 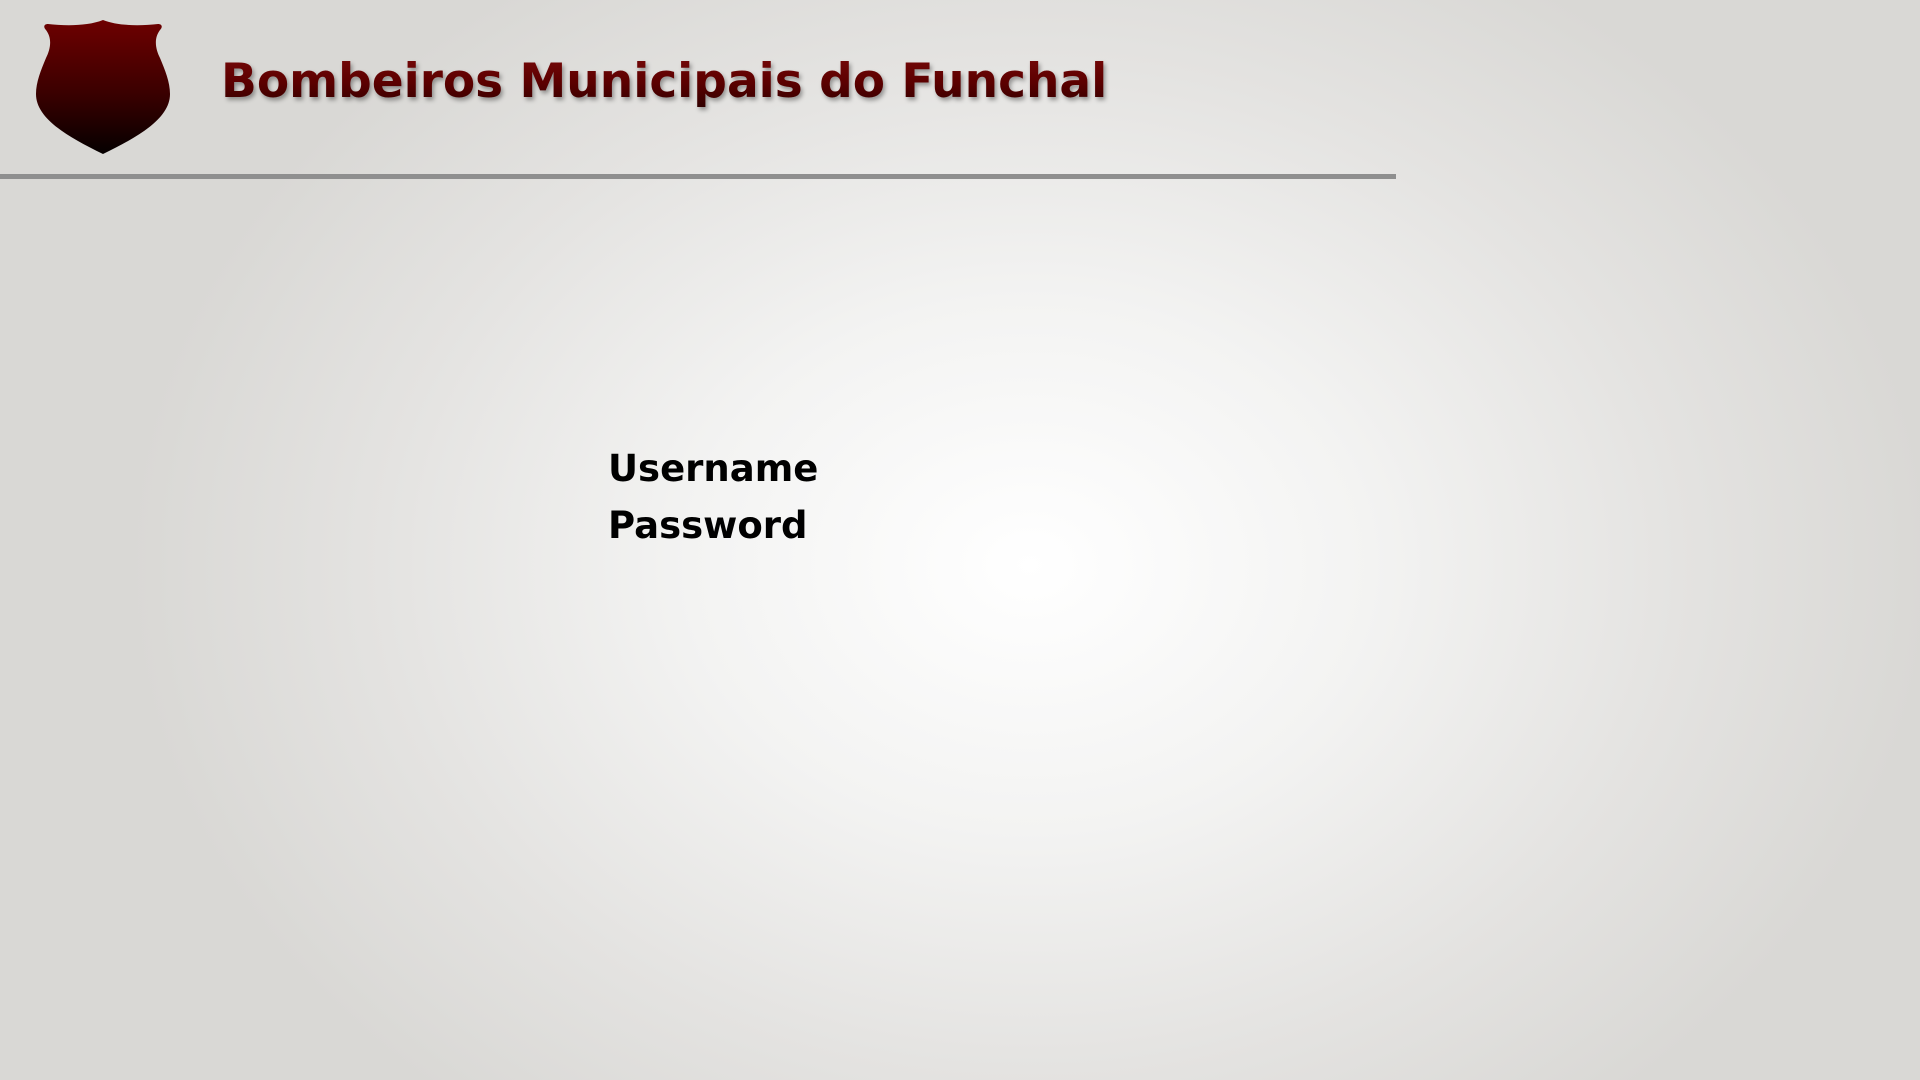 I want to click on shield-icon, so click(x=103, y=87).